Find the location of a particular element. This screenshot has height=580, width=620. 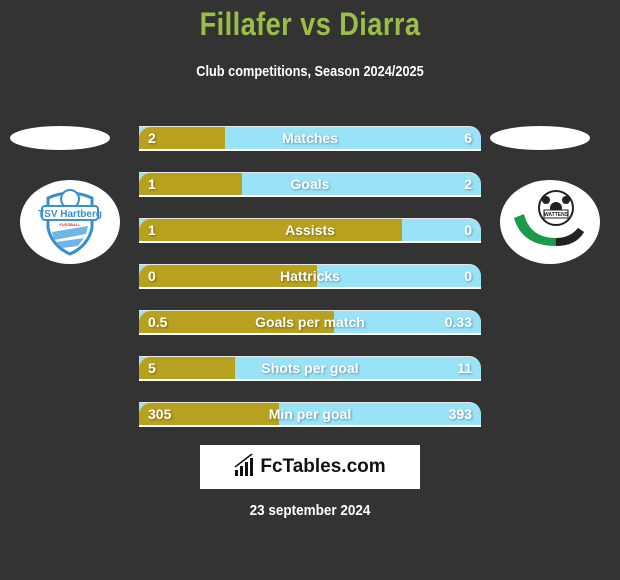

left-player-value: 0 is located at coordinates (152, 276).